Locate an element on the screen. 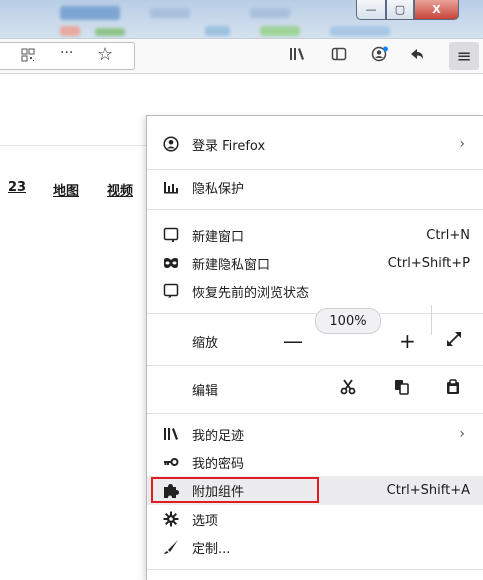  qr-code-icon is located at coordinates (28, 55).